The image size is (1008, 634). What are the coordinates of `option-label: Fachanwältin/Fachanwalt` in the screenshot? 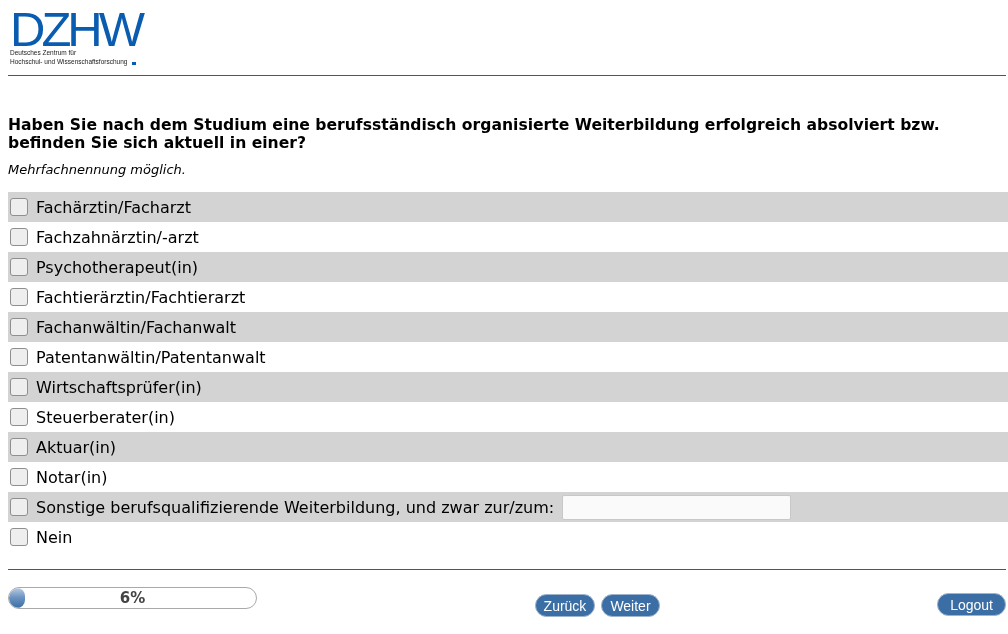 It's located at (136, 327).